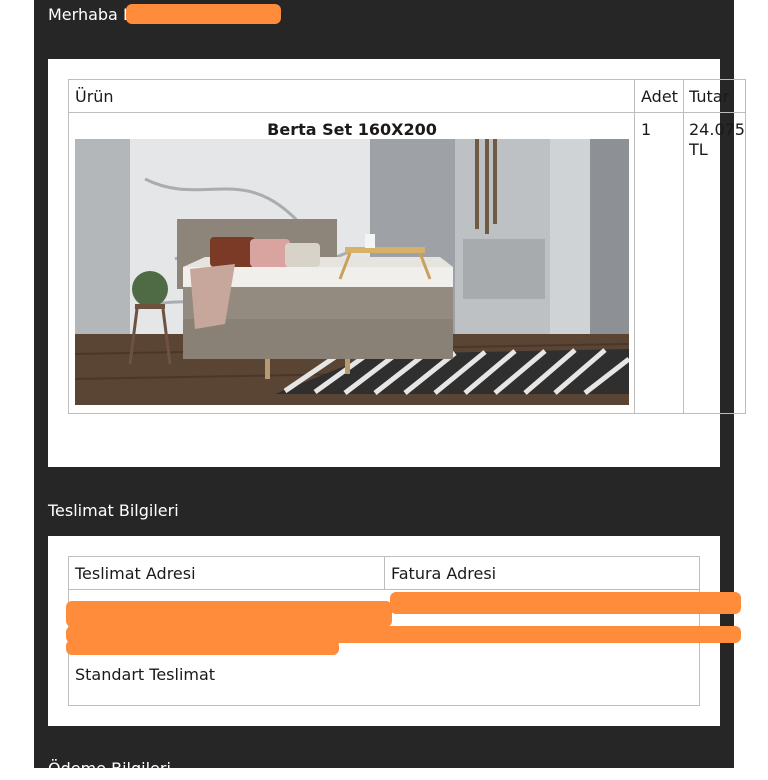  Describe the element at coordinates (145, 674) in the screenshot. I see `delivery-method: Standart Teslimat` at that location.